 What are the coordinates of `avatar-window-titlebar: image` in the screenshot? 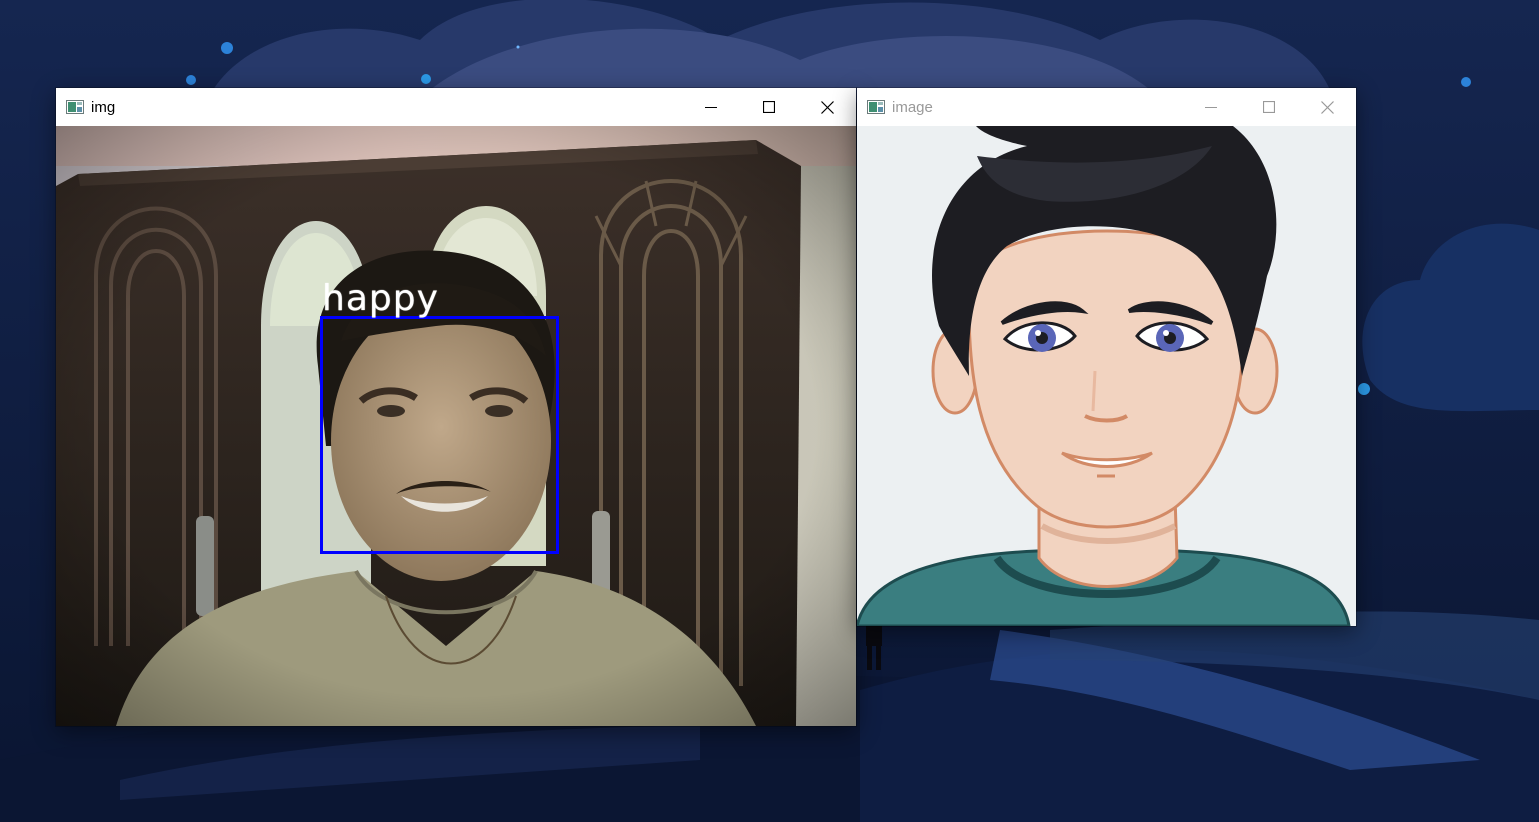 It's located at (1106, 107).